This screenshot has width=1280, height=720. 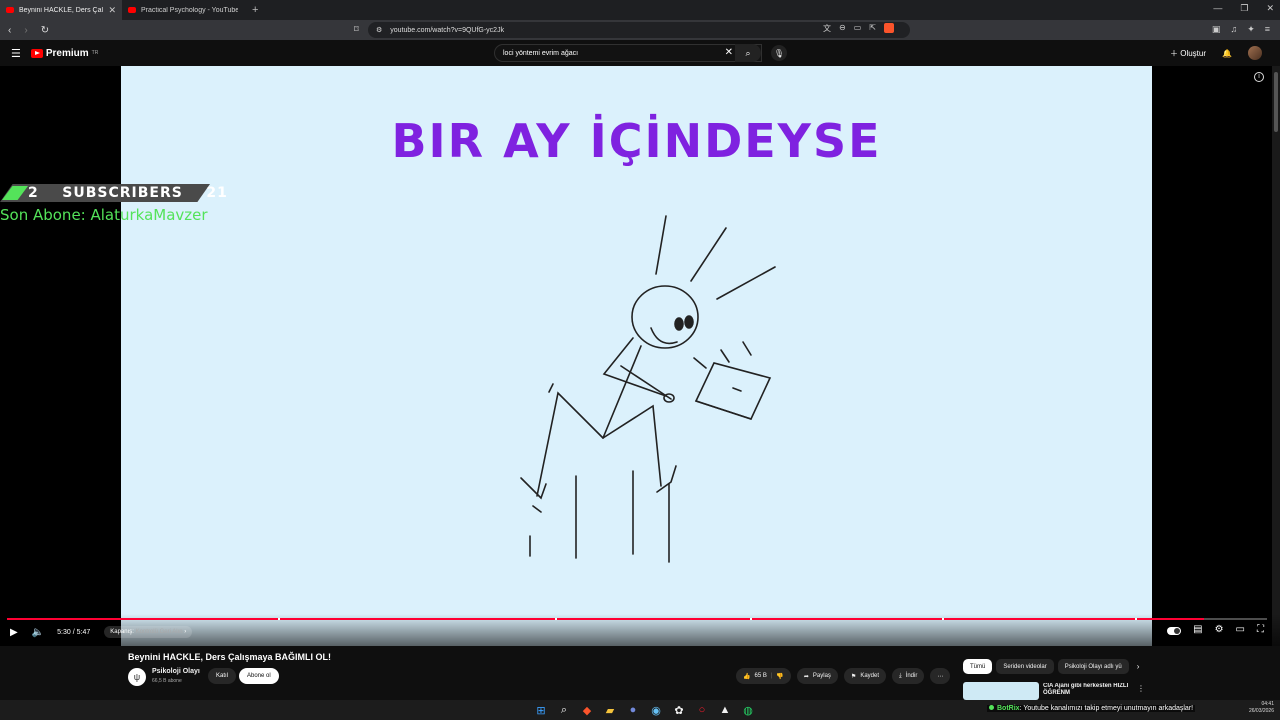 What do you see at coordinates (817, 676) in the screenshot?
I see `share-button: ➦ Paylaş` at bounding box center [817, 676].